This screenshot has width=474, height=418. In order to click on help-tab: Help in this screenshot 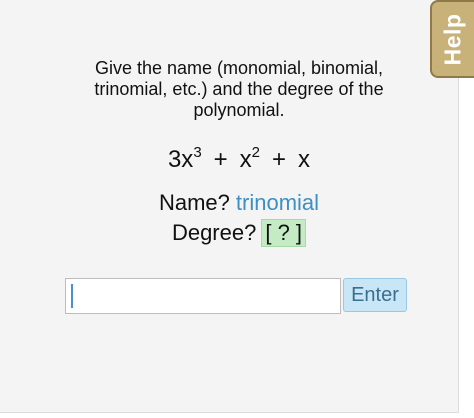, I will do `click(452, 39)`.